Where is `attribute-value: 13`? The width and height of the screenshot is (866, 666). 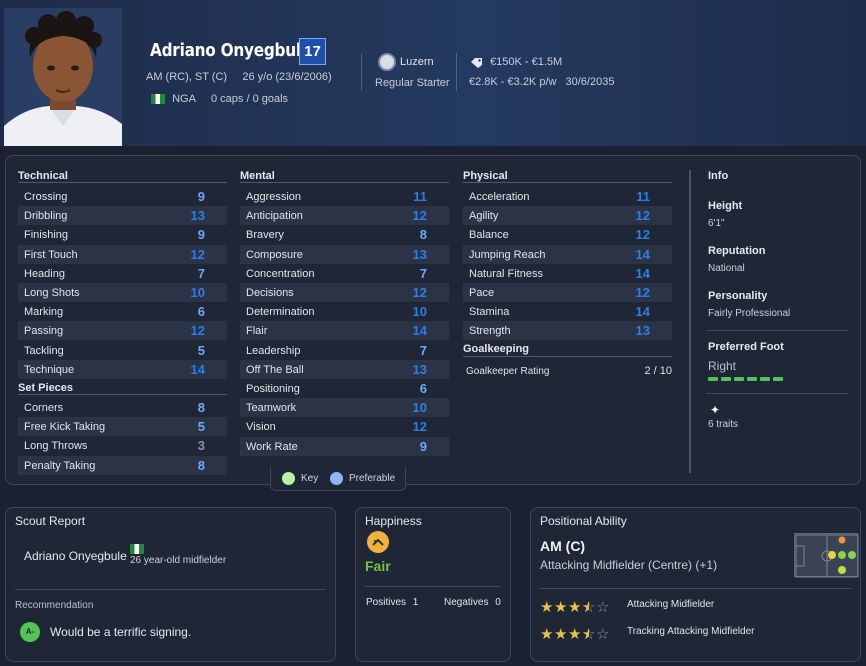
attribute-value: 13 is located at coordinates (419, 369).